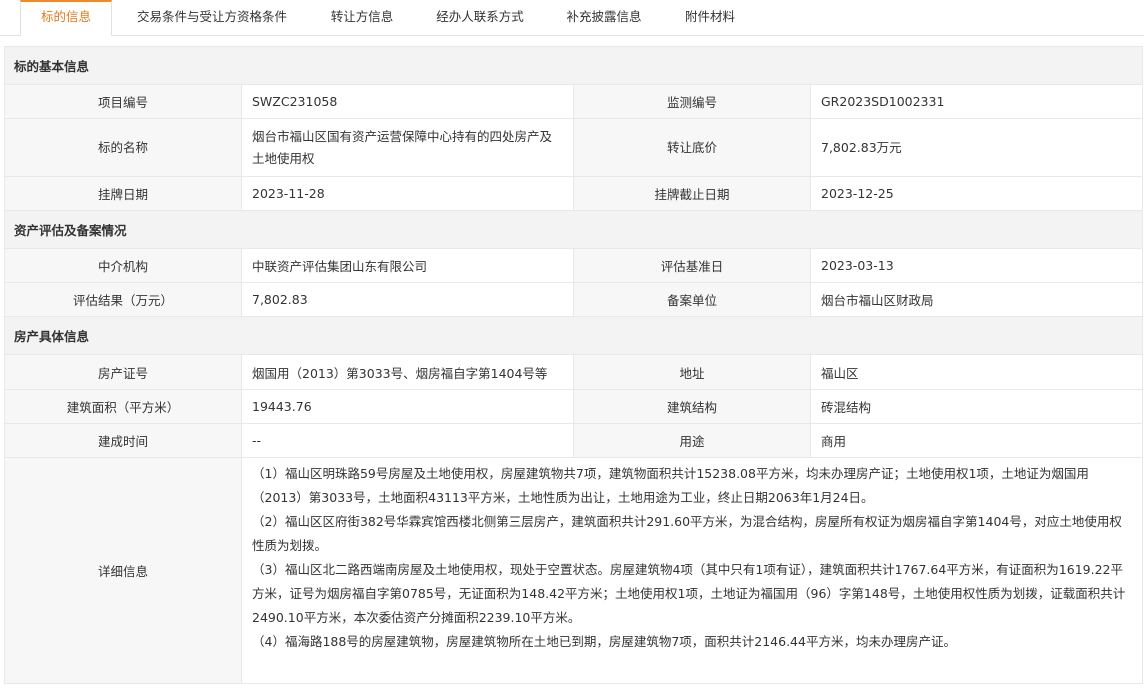  I want to click on section-title: 标的基本信息, so click(573, 65).